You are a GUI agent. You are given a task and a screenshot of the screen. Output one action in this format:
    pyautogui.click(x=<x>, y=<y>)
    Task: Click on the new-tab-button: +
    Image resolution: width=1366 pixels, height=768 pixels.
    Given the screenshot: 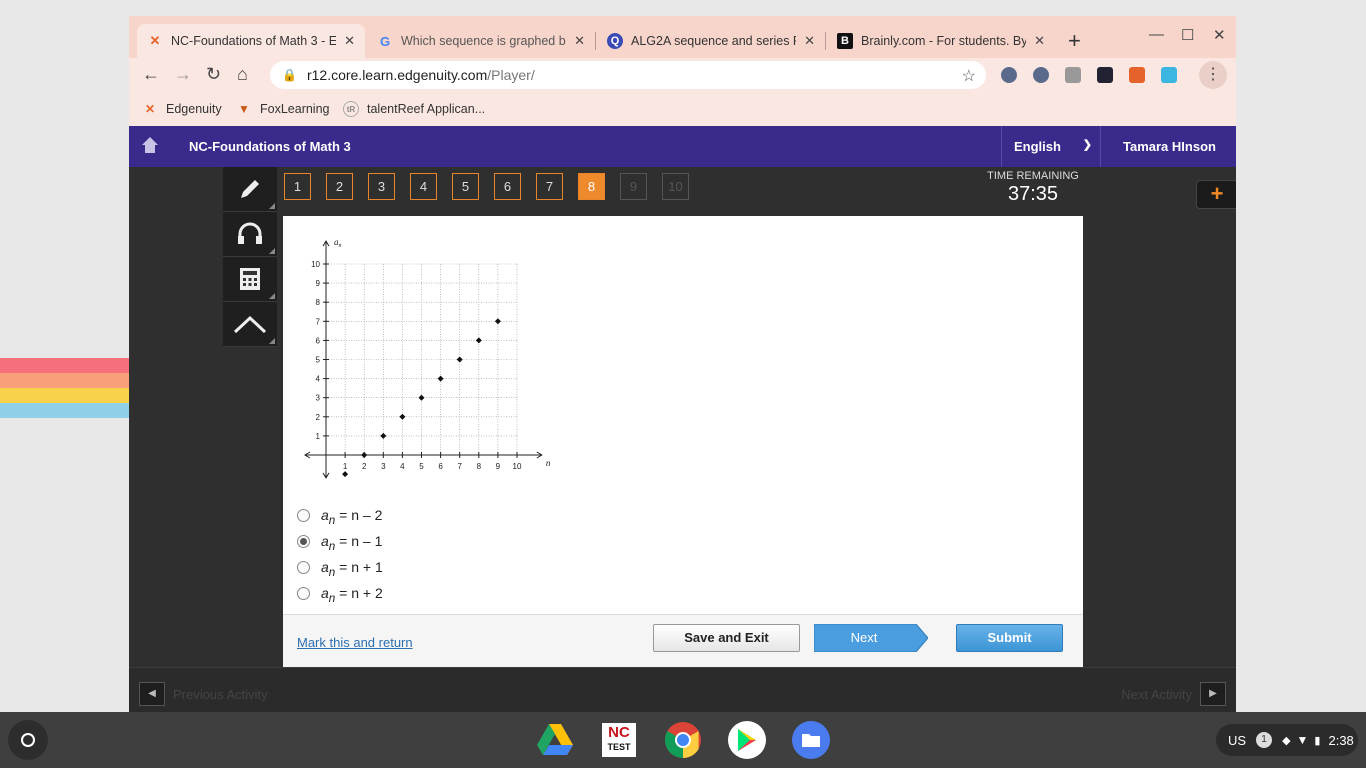 What is the action you would take?
    pyautogui.click(x=1074, y=41)
    